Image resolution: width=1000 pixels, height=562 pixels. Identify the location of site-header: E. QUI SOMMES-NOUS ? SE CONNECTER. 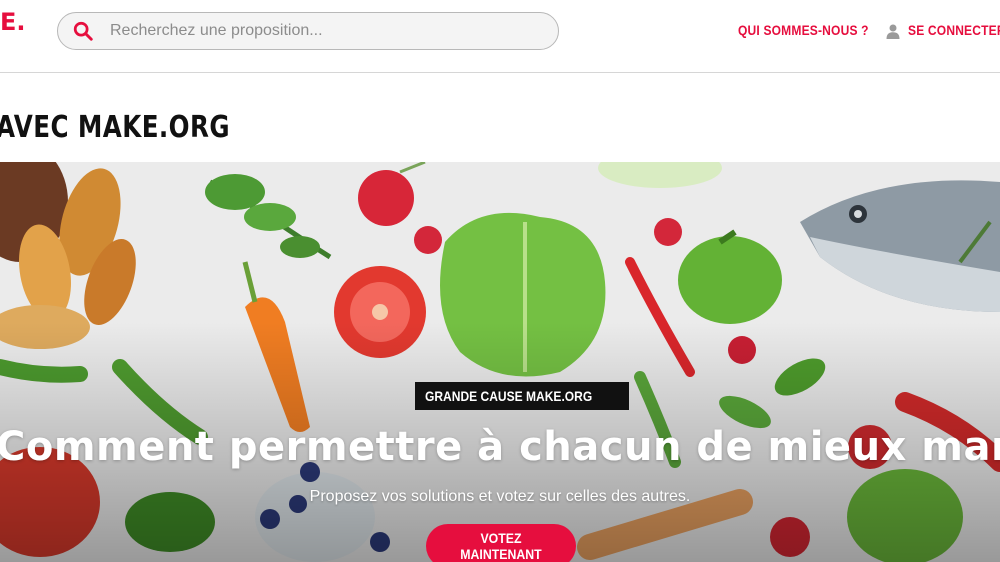
(500, 36).